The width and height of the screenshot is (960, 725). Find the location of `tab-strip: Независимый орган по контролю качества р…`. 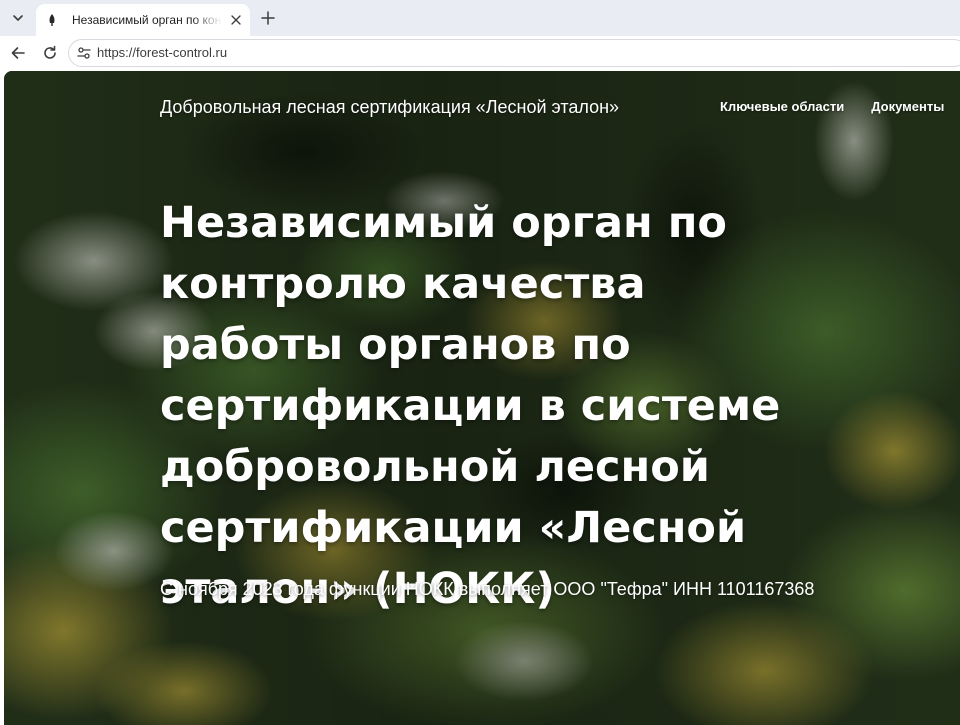

tab-strip: Независимый орган по контролю качества р… is located at coordinates (480, 18).